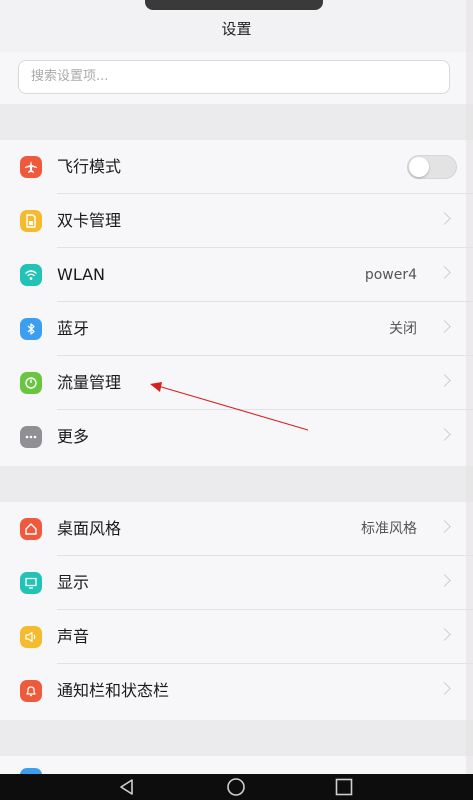  What do you see at coordinates (236, 29) in the screenshot?
I see `page-title: 设置` at bounding box center [236, 29].